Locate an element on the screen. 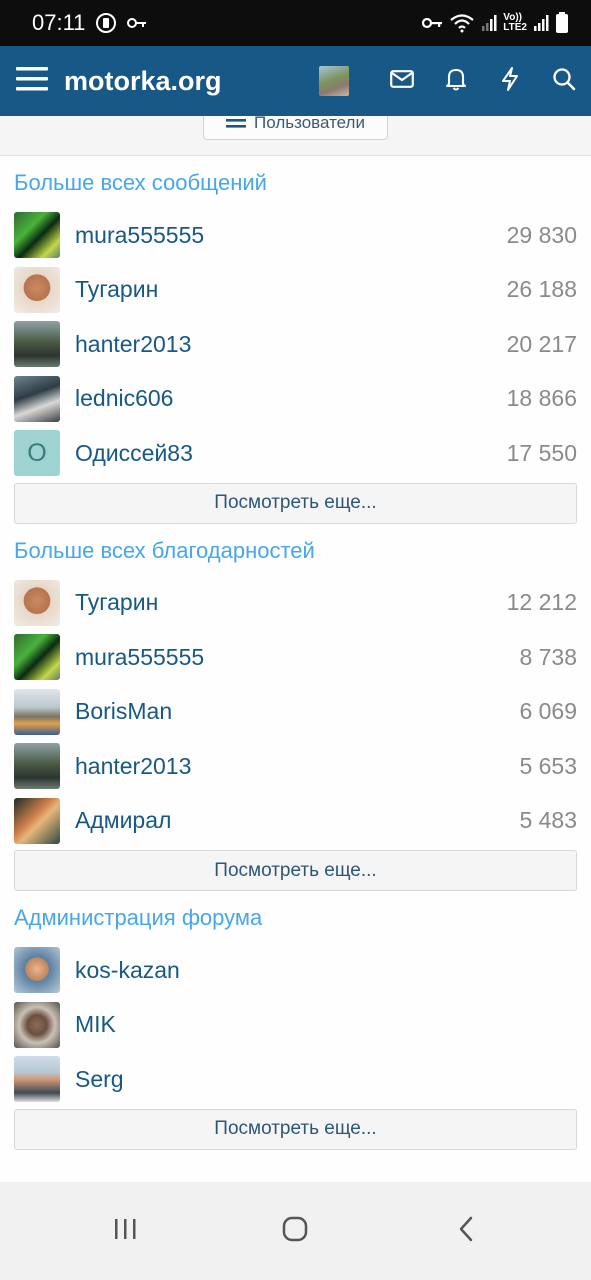 This screenshot has width=591, height=1280. battery-icon is located at coordinates (562, 23).